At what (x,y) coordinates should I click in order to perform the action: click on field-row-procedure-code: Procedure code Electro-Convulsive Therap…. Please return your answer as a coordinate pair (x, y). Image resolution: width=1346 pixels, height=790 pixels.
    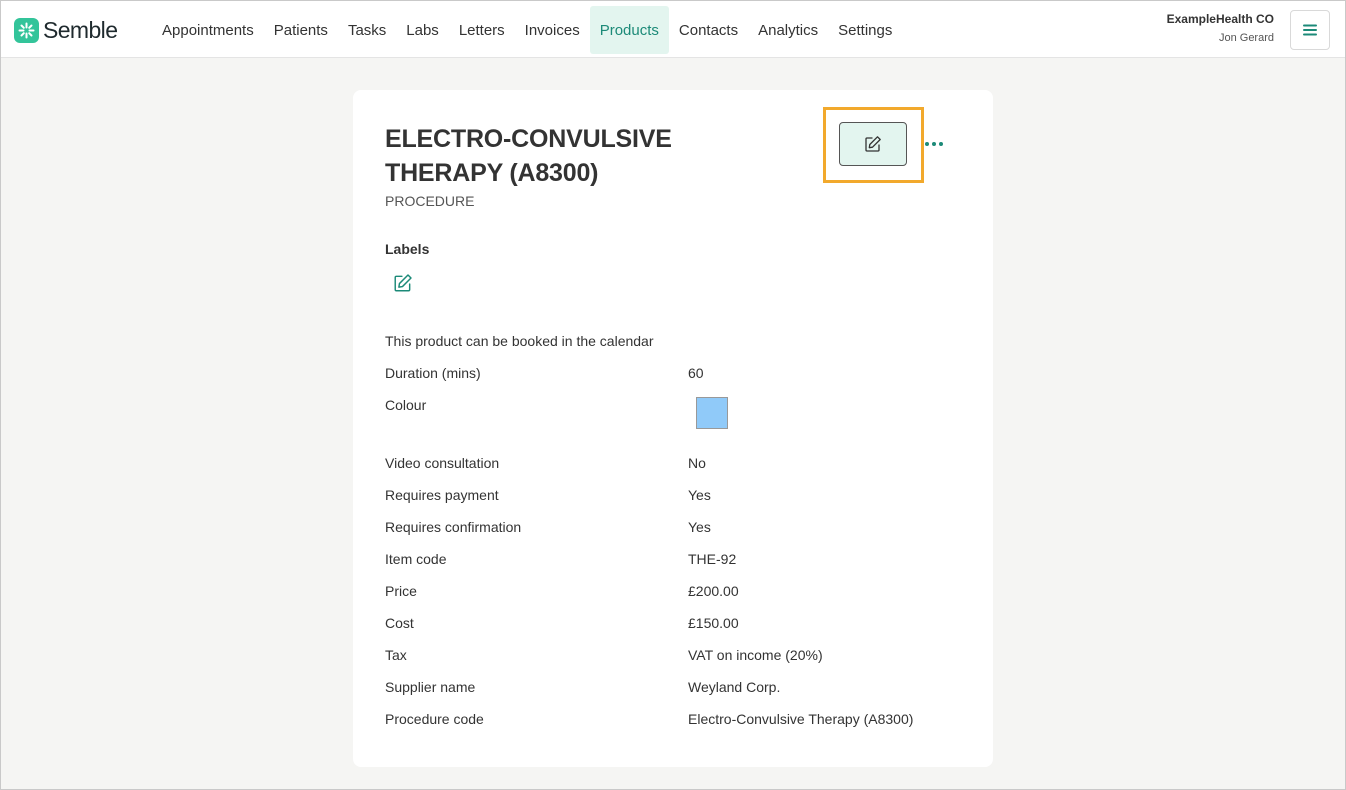
    Looking at the image, I should click on (675, 721).